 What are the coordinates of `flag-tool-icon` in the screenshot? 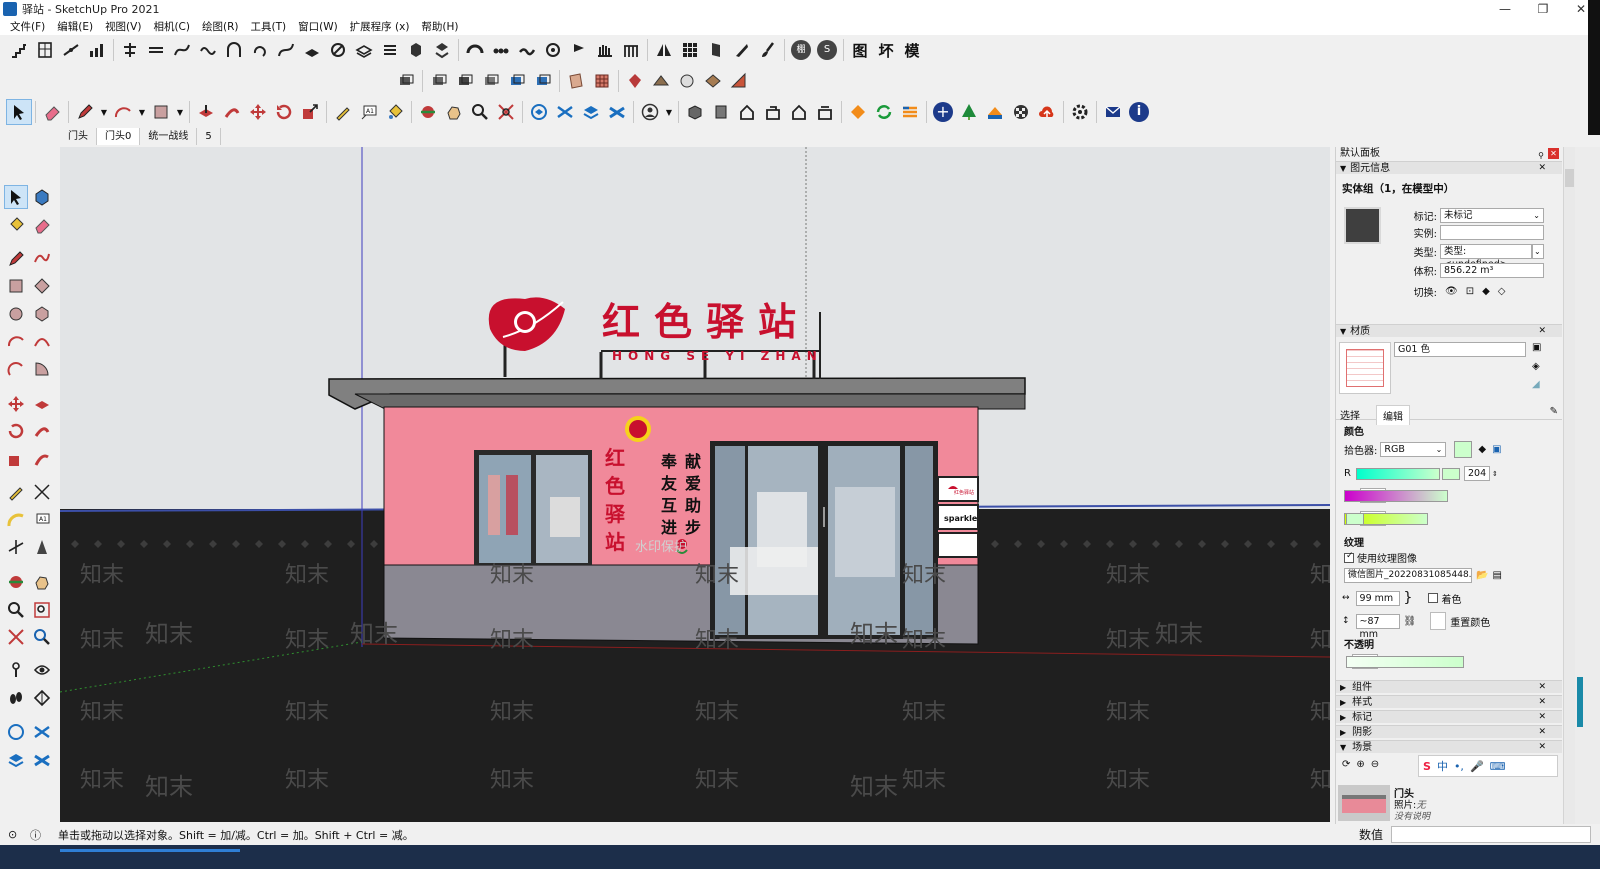 It's located at (579, 50).